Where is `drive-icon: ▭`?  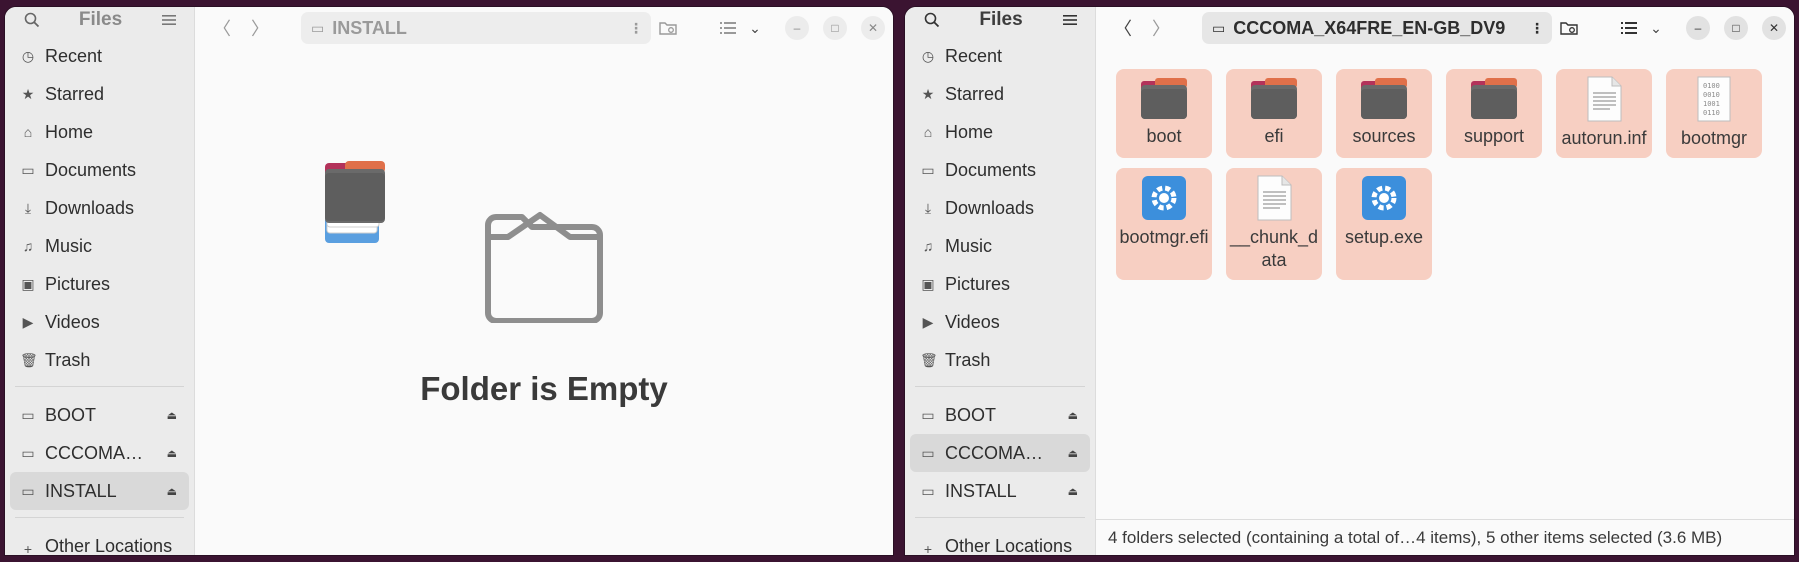
drive-icon: ▭ is located at coordinates (318, 27).